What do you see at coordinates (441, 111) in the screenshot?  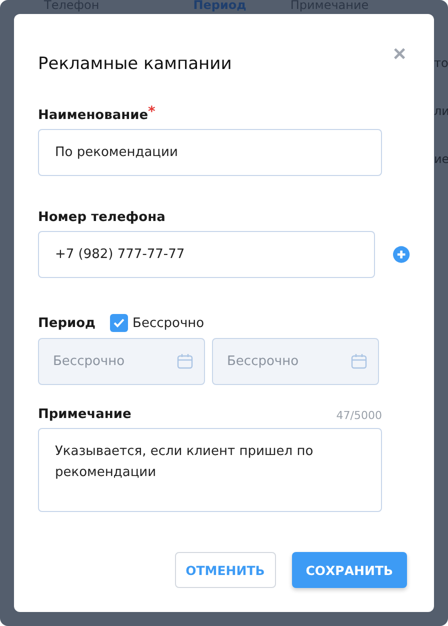 I see `table-cell: ли` at bounding box center [441, 111].